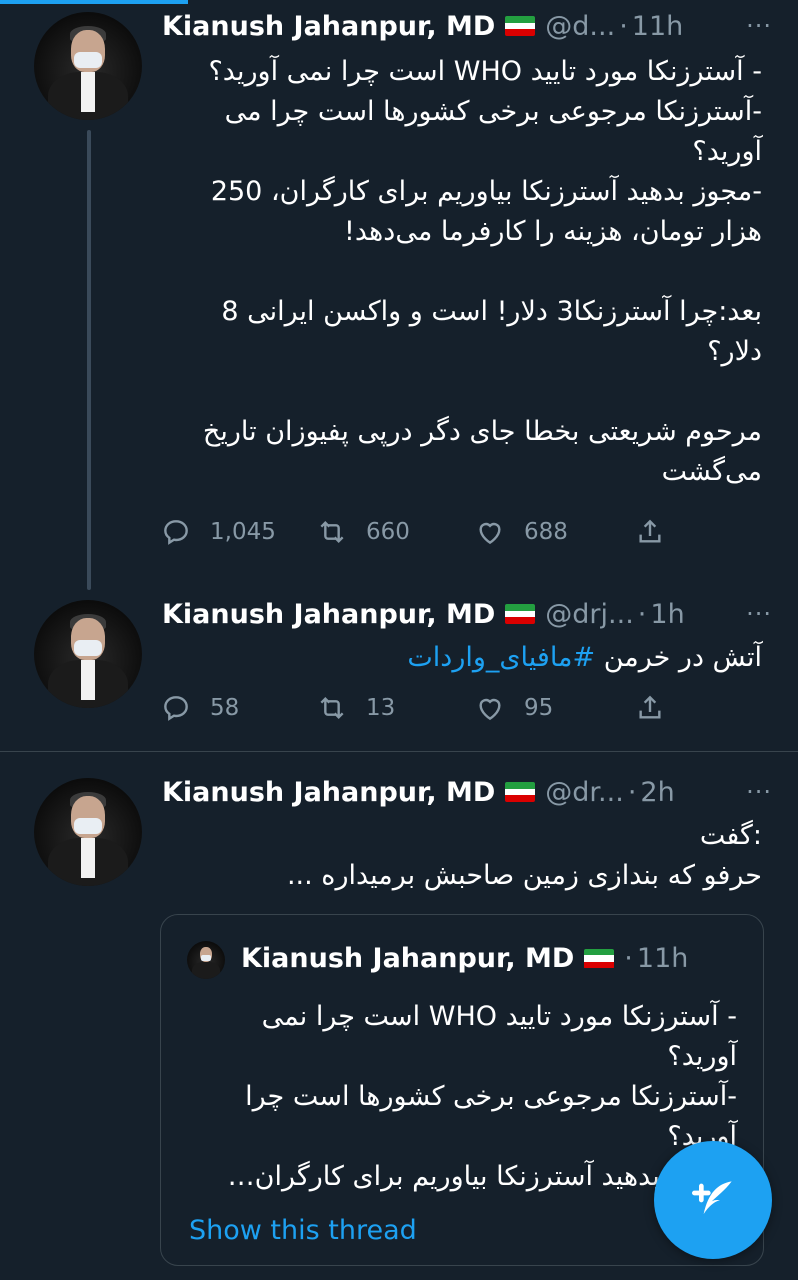  Describe the element at coordinates (388, 532) in the screenshot. I see `retweet-count: 660` at that location.